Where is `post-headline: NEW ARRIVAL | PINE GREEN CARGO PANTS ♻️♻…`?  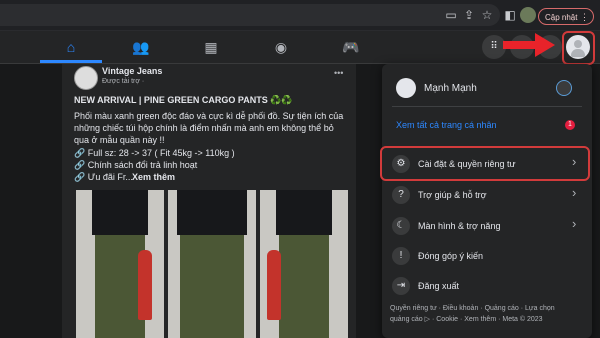
post-headline: NEW ARRIVAL | PINE GREEN CARGO PANTS ♻️♻… is located at coordinates (183, 100).